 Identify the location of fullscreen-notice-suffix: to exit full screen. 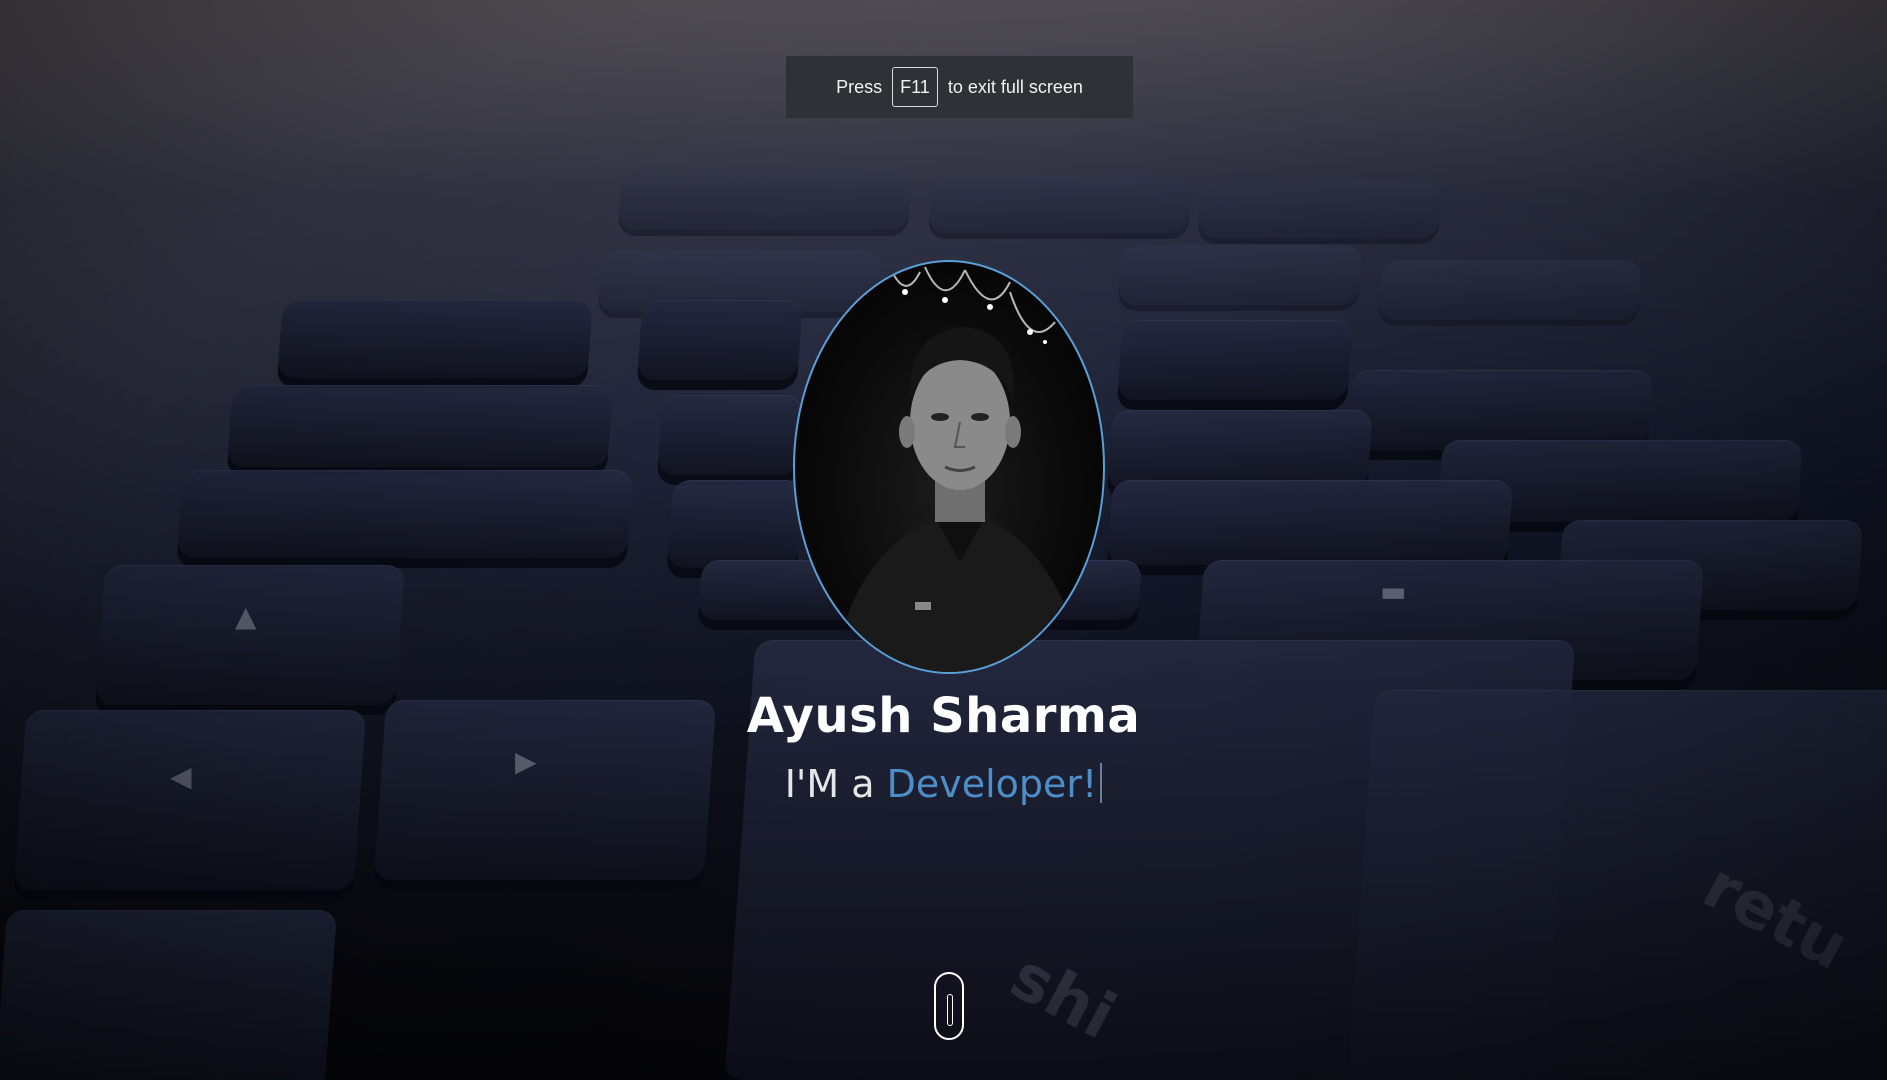
(1015, 86).